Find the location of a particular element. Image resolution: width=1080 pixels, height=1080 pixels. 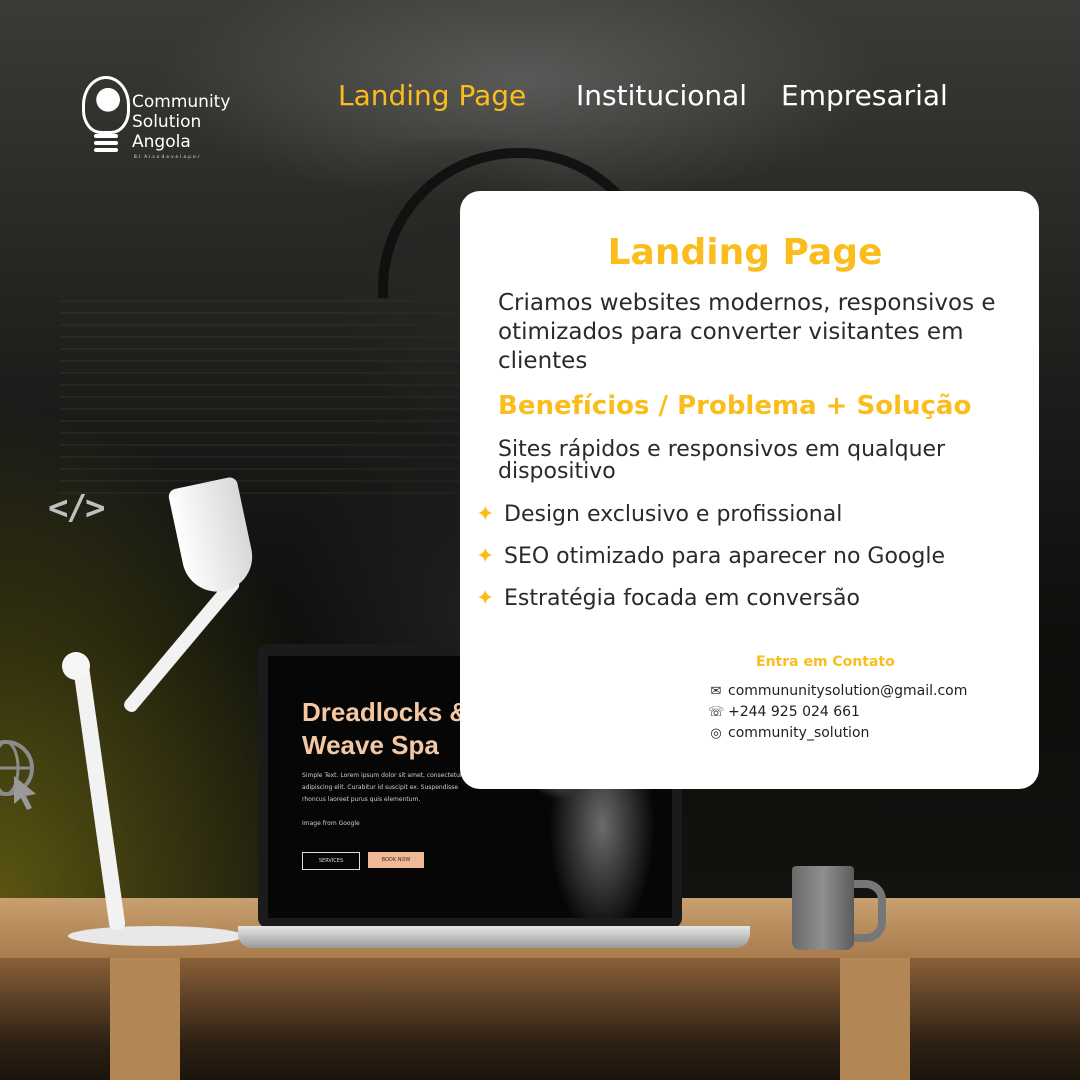

web-cursor-icon is located at coordinates (18, 775).